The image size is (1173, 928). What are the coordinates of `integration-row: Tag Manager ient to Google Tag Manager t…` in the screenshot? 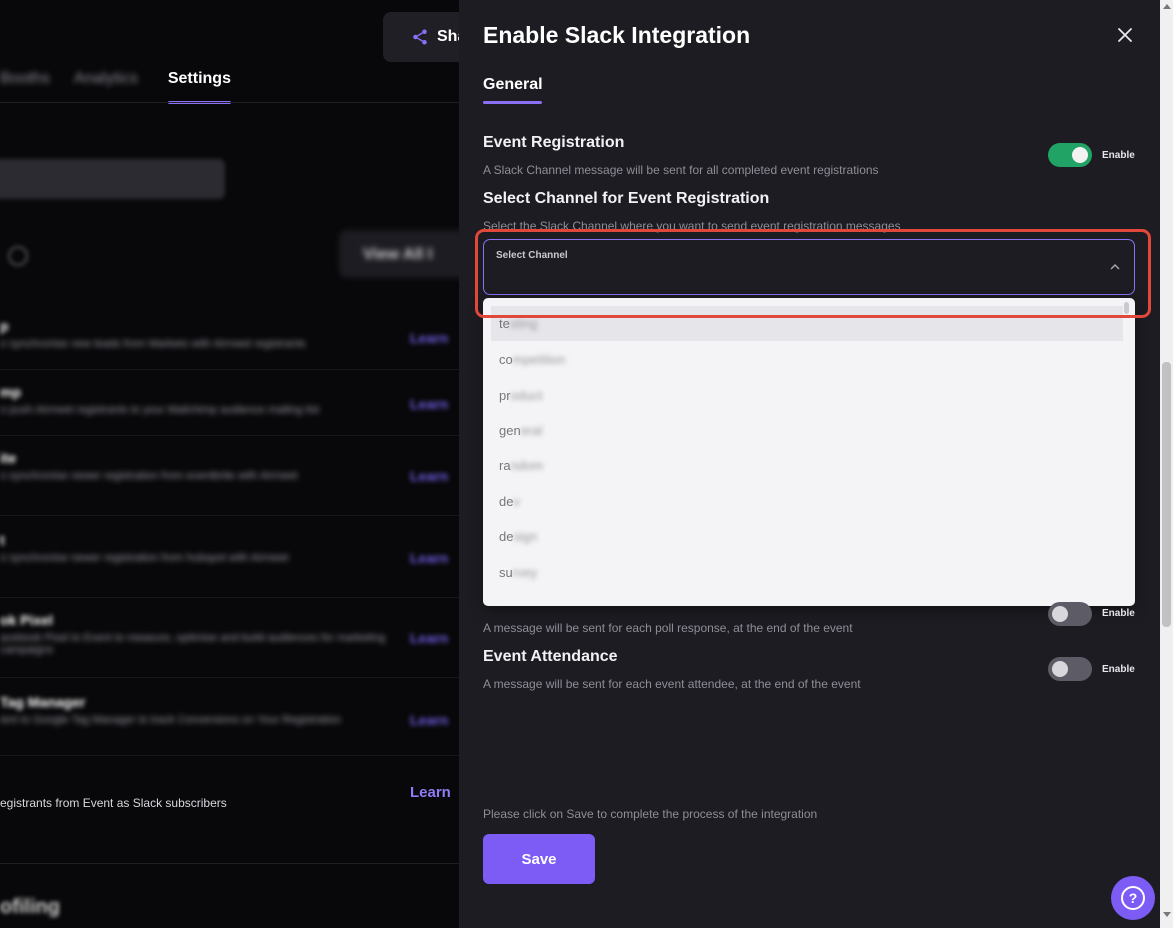 It's located at (229, 725).